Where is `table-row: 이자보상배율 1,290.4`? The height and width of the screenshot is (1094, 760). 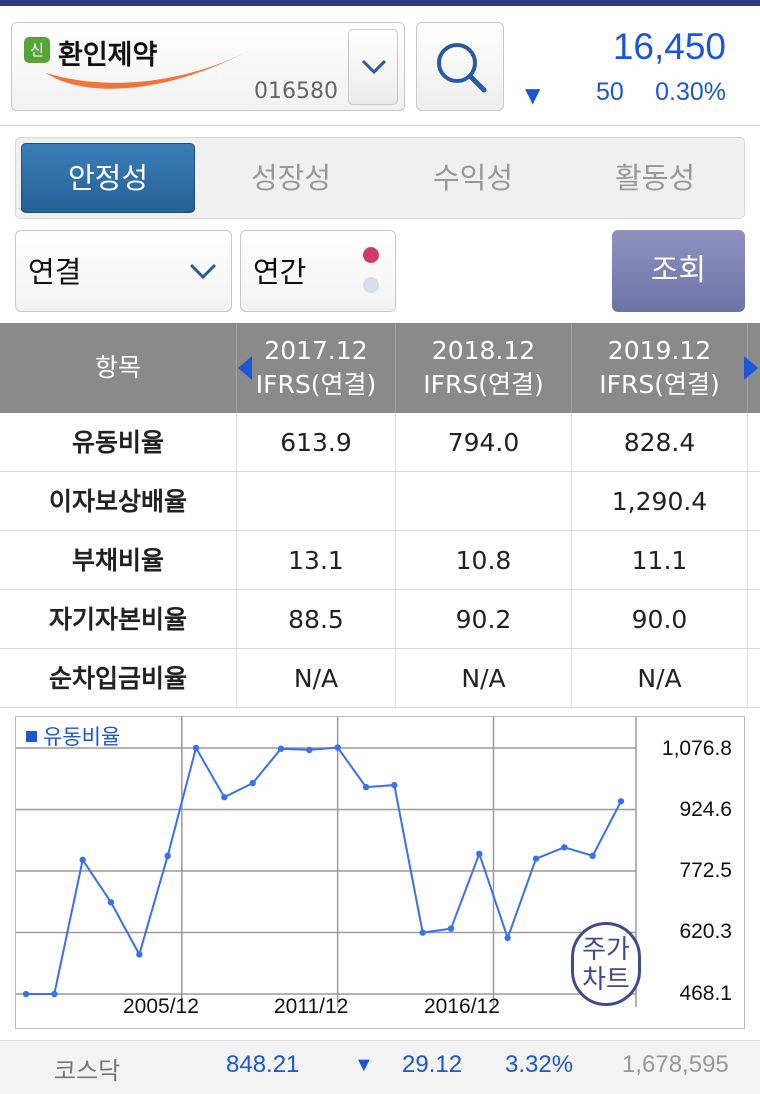
table-row: 이자보상배율 1,290.4 is located at coordinates (380, 501).